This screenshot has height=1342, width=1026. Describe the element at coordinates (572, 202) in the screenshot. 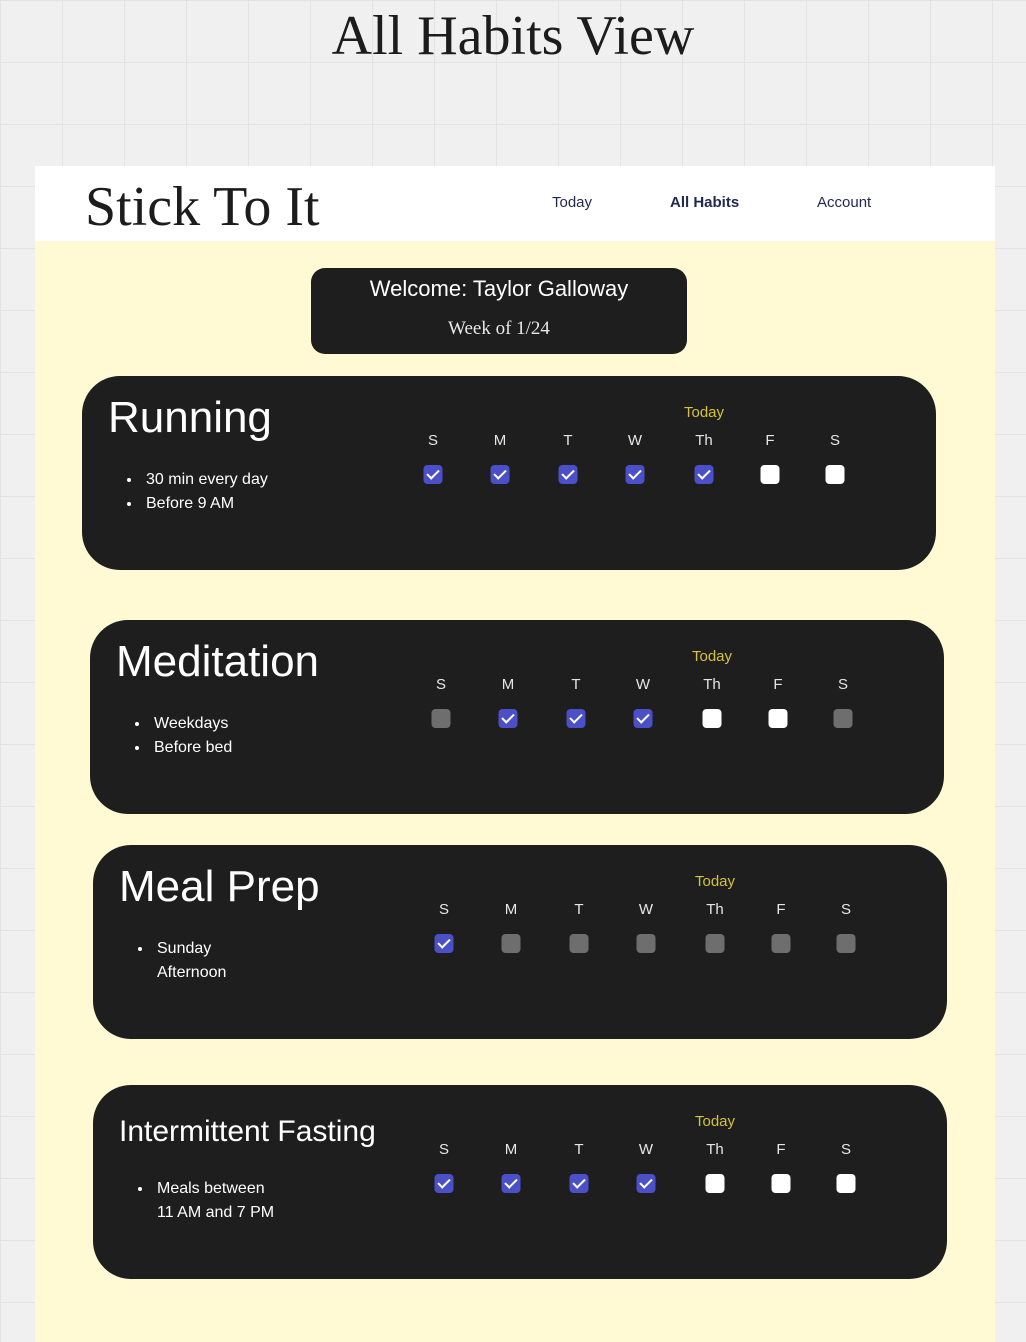

I see `nav-today: Today` at that location.